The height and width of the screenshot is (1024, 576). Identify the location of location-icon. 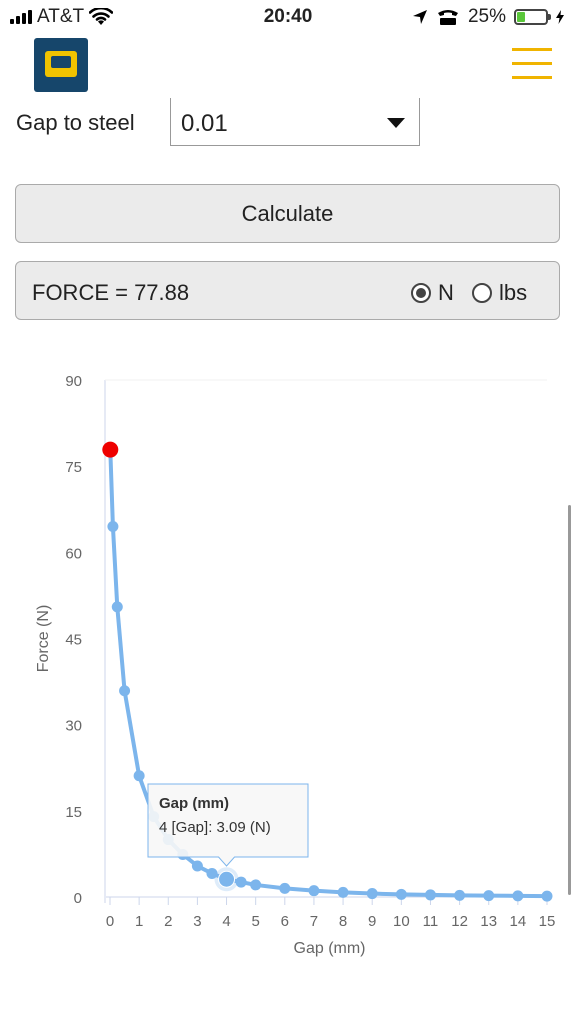
(419, 17).